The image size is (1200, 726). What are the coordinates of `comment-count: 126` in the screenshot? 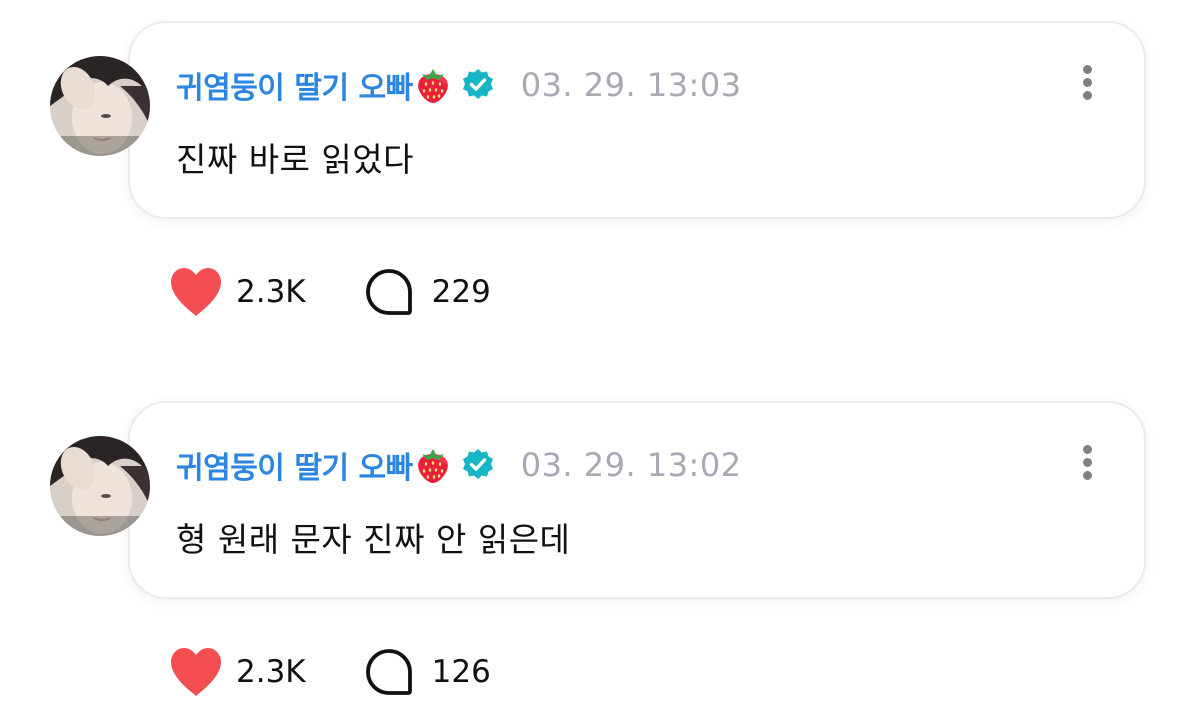 It's located at (461, 672).